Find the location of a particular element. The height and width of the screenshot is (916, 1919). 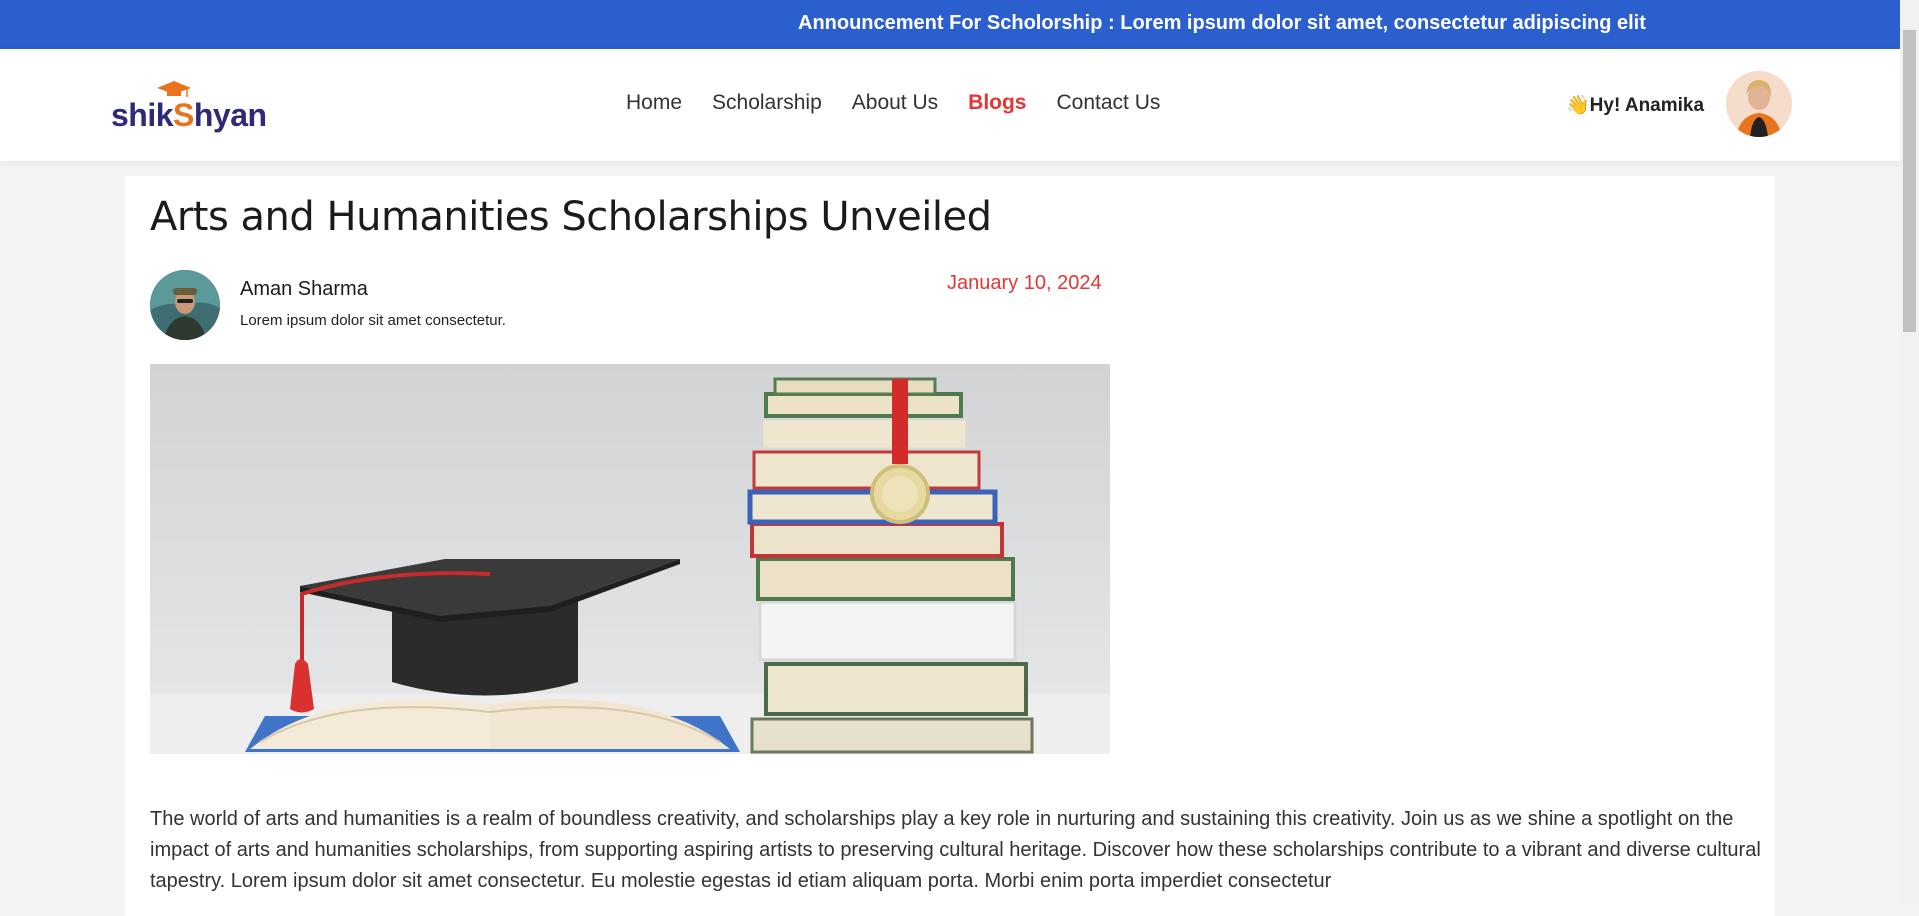

user-avatar-image is located at coordinates (1759, 104).